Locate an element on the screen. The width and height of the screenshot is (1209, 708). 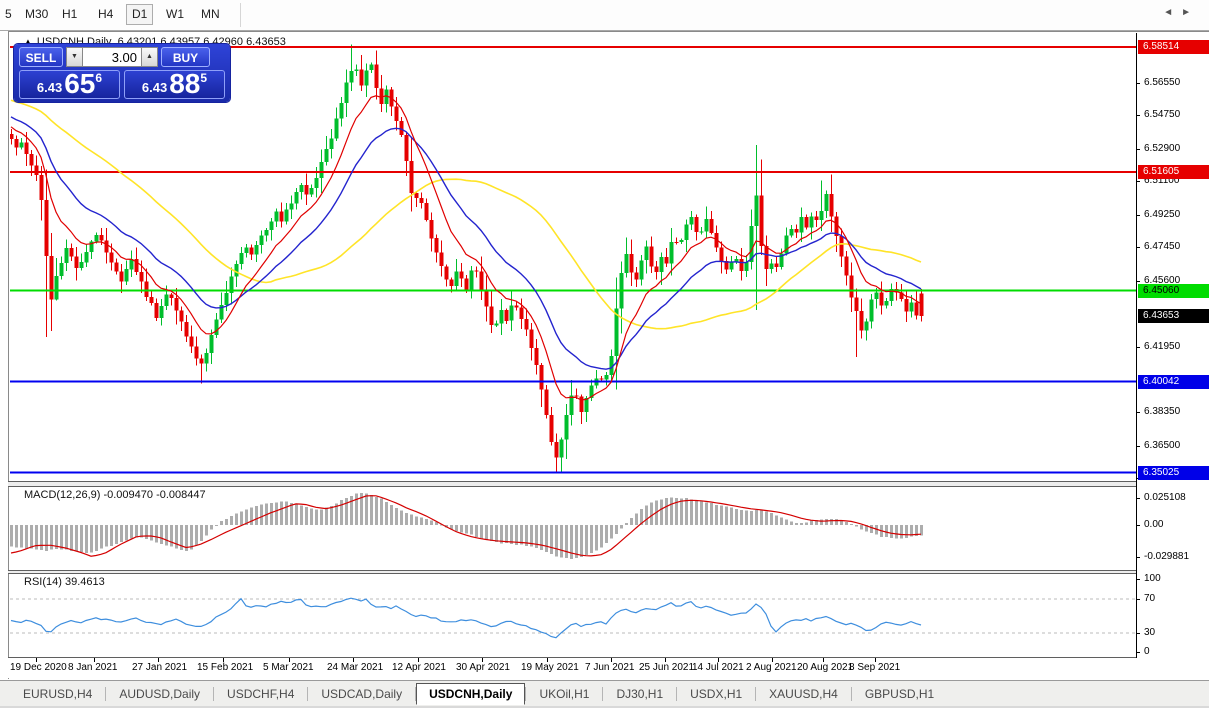
rsi-axis-label: 70 is located at coordinates (1150, 598).